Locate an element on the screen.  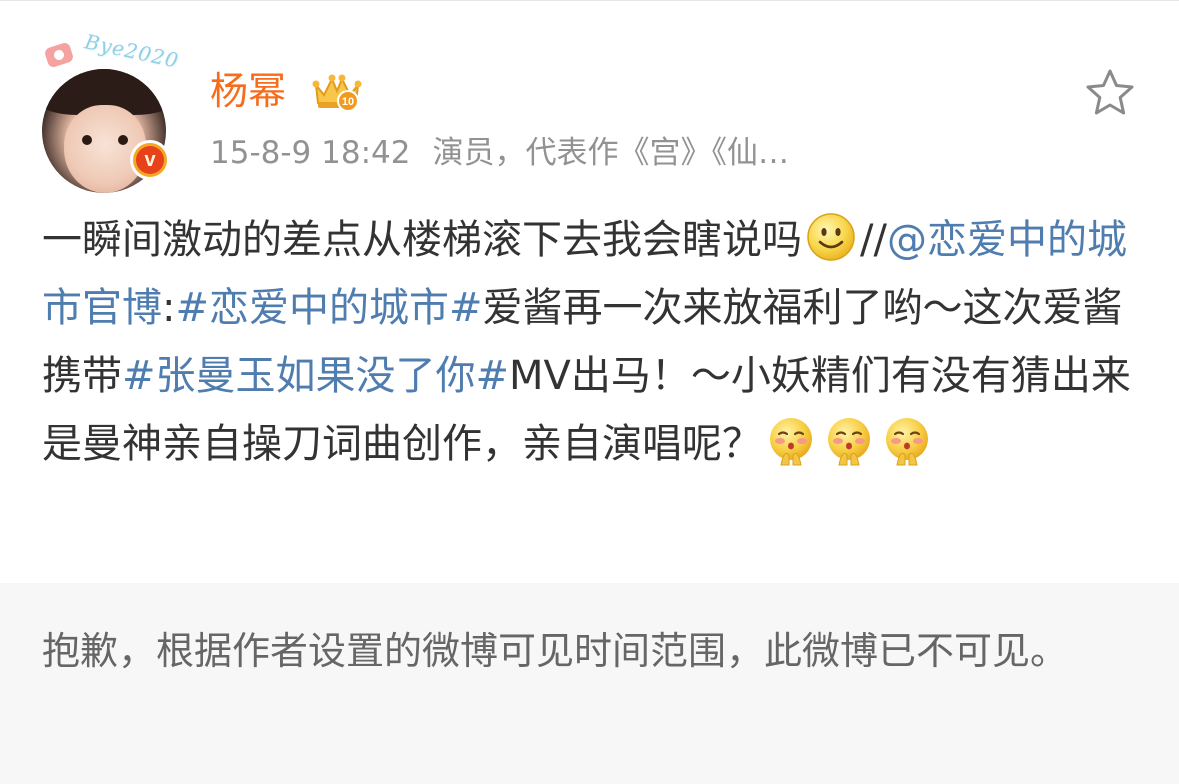
notice-text: 抱歉，根据作者设置的微博可见时间范围，此微博已不可见。 is located at coordinates (555, 651).